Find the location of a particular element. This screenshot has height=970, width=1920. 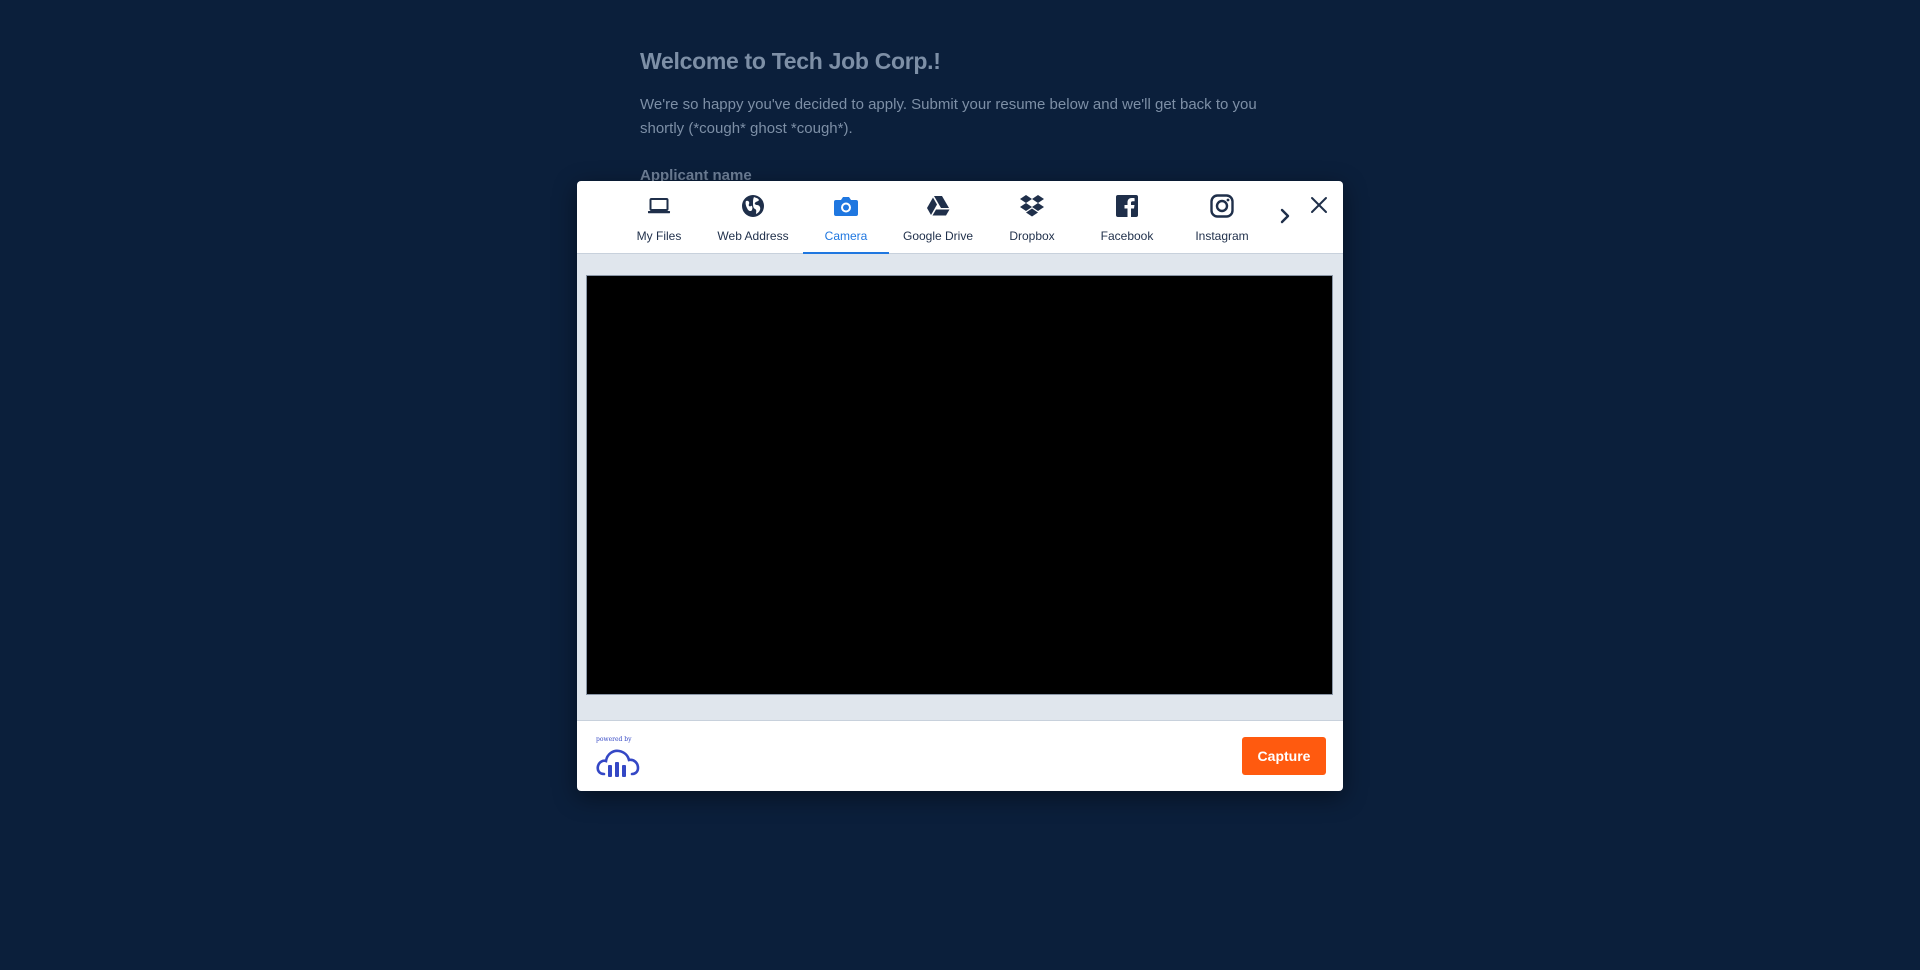

tab-label: Dropbox is located at coordinates (1032, 236).